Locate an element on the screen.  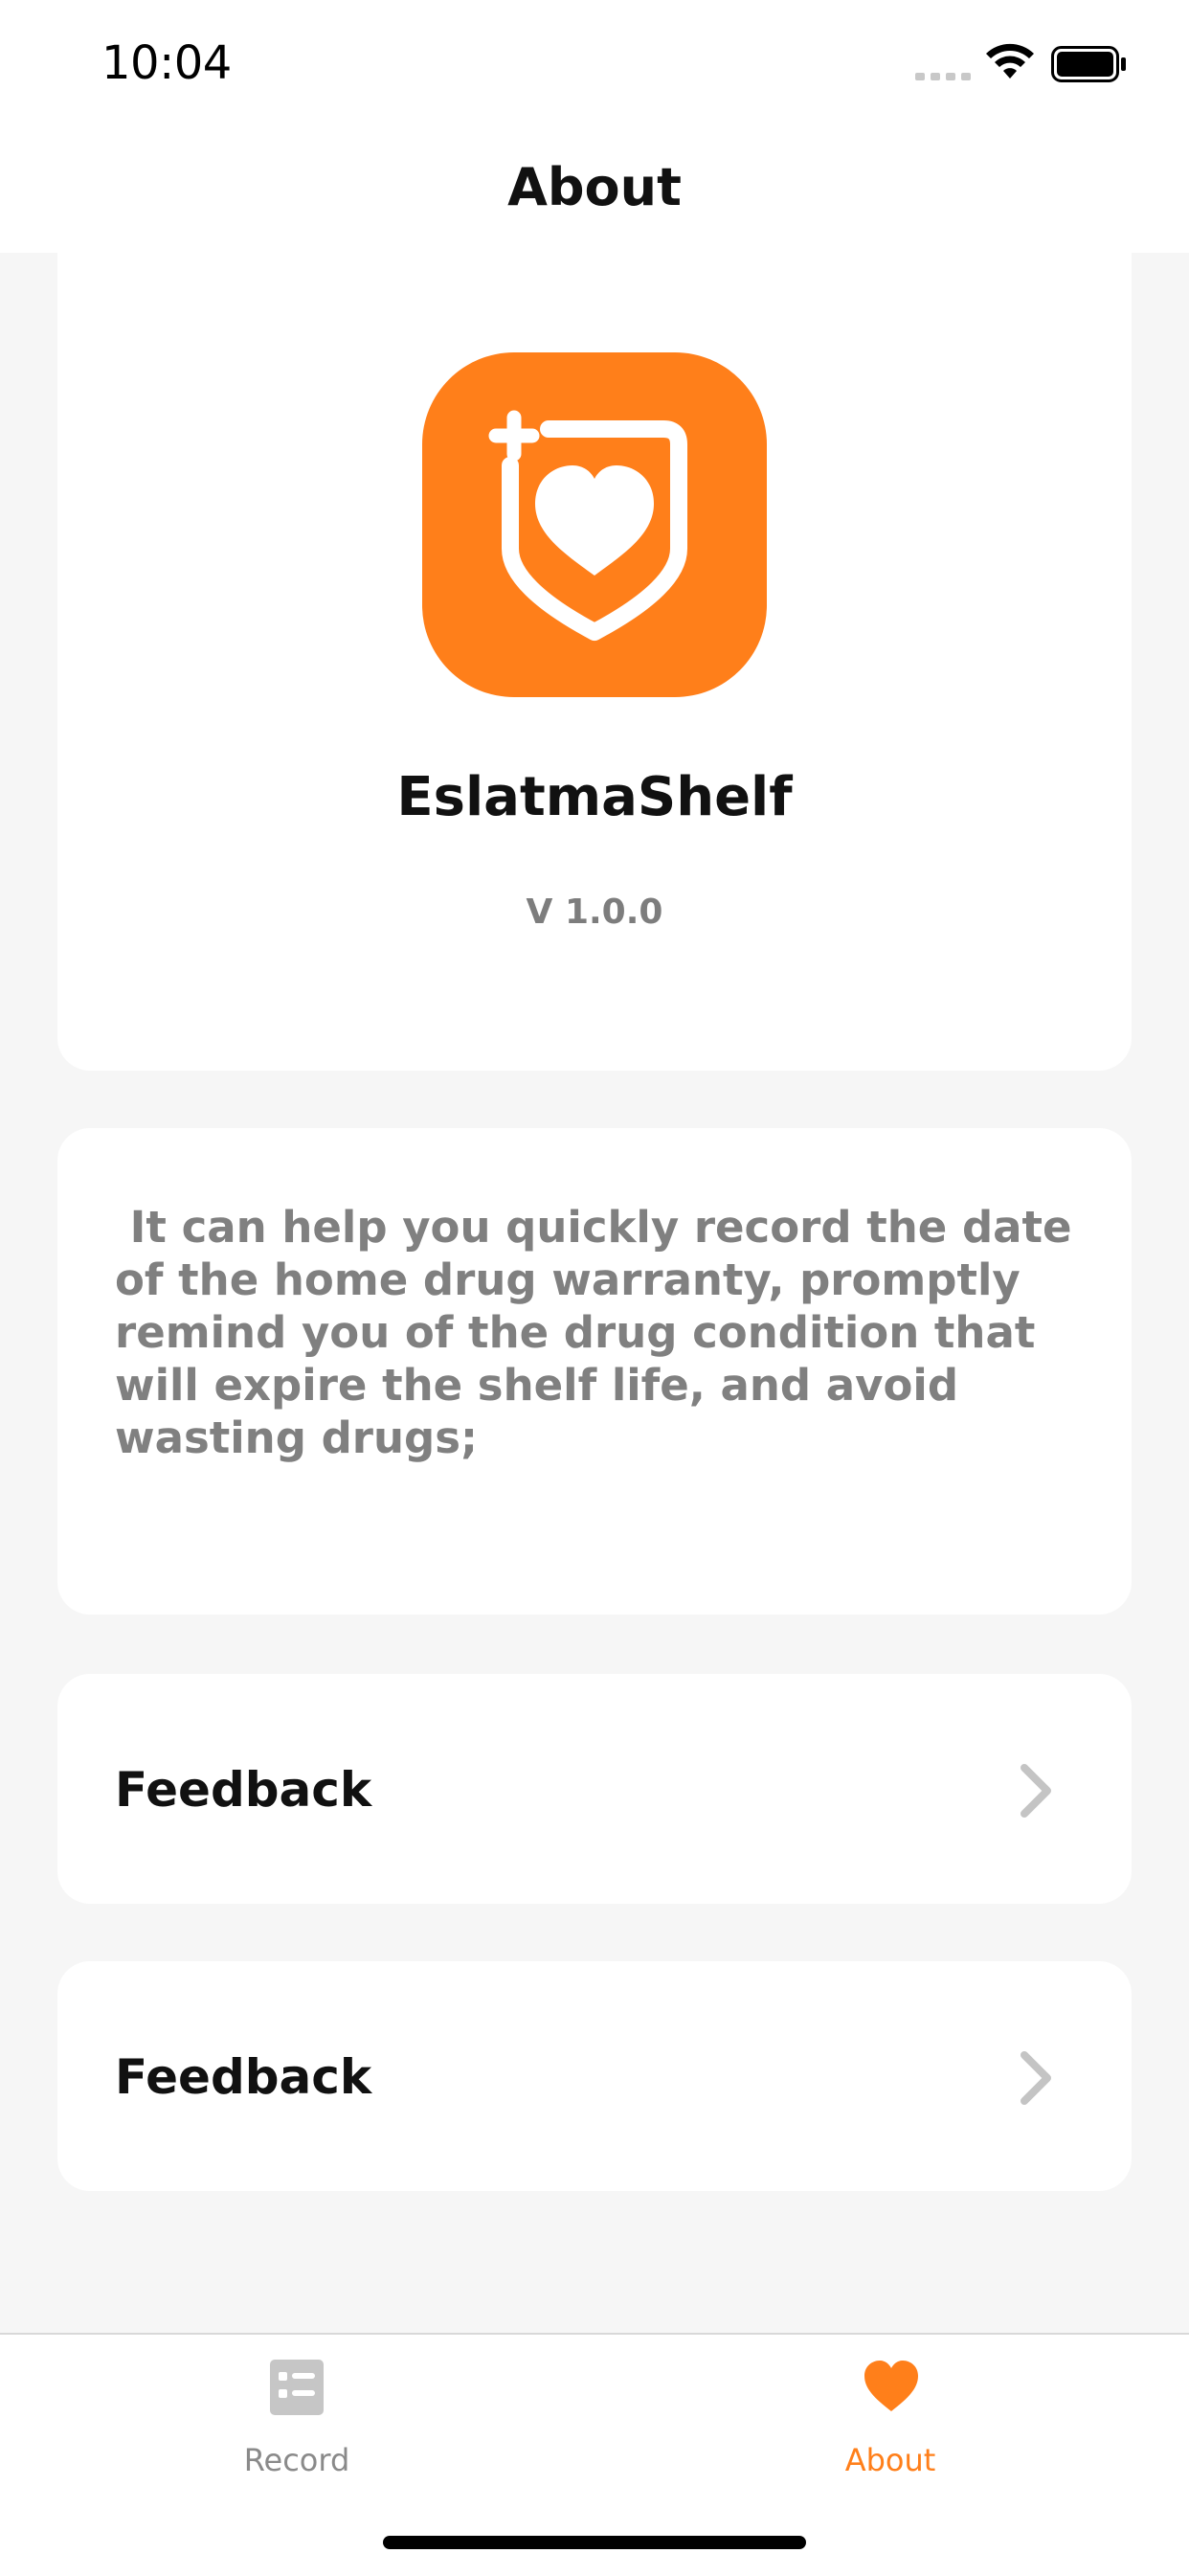
page-title: About is located at coordinates (594, 187).